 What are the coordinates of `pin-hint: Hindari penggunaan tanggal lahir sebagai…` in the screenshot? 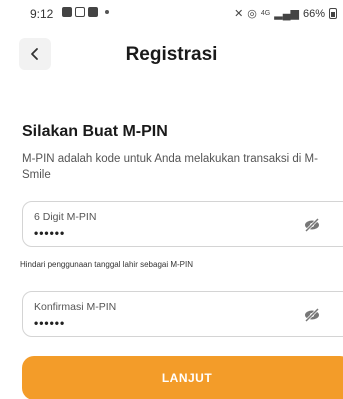 It's located at (106, 264).